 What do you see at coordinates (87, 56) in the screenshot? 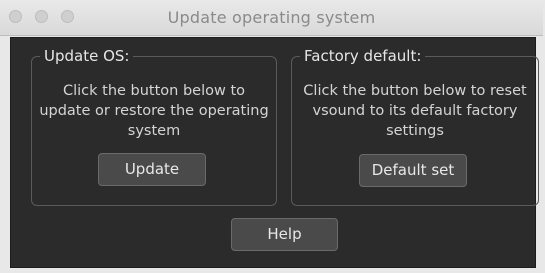
I see `update-os-legend: Update OS:` at bounding box center [87, 56].